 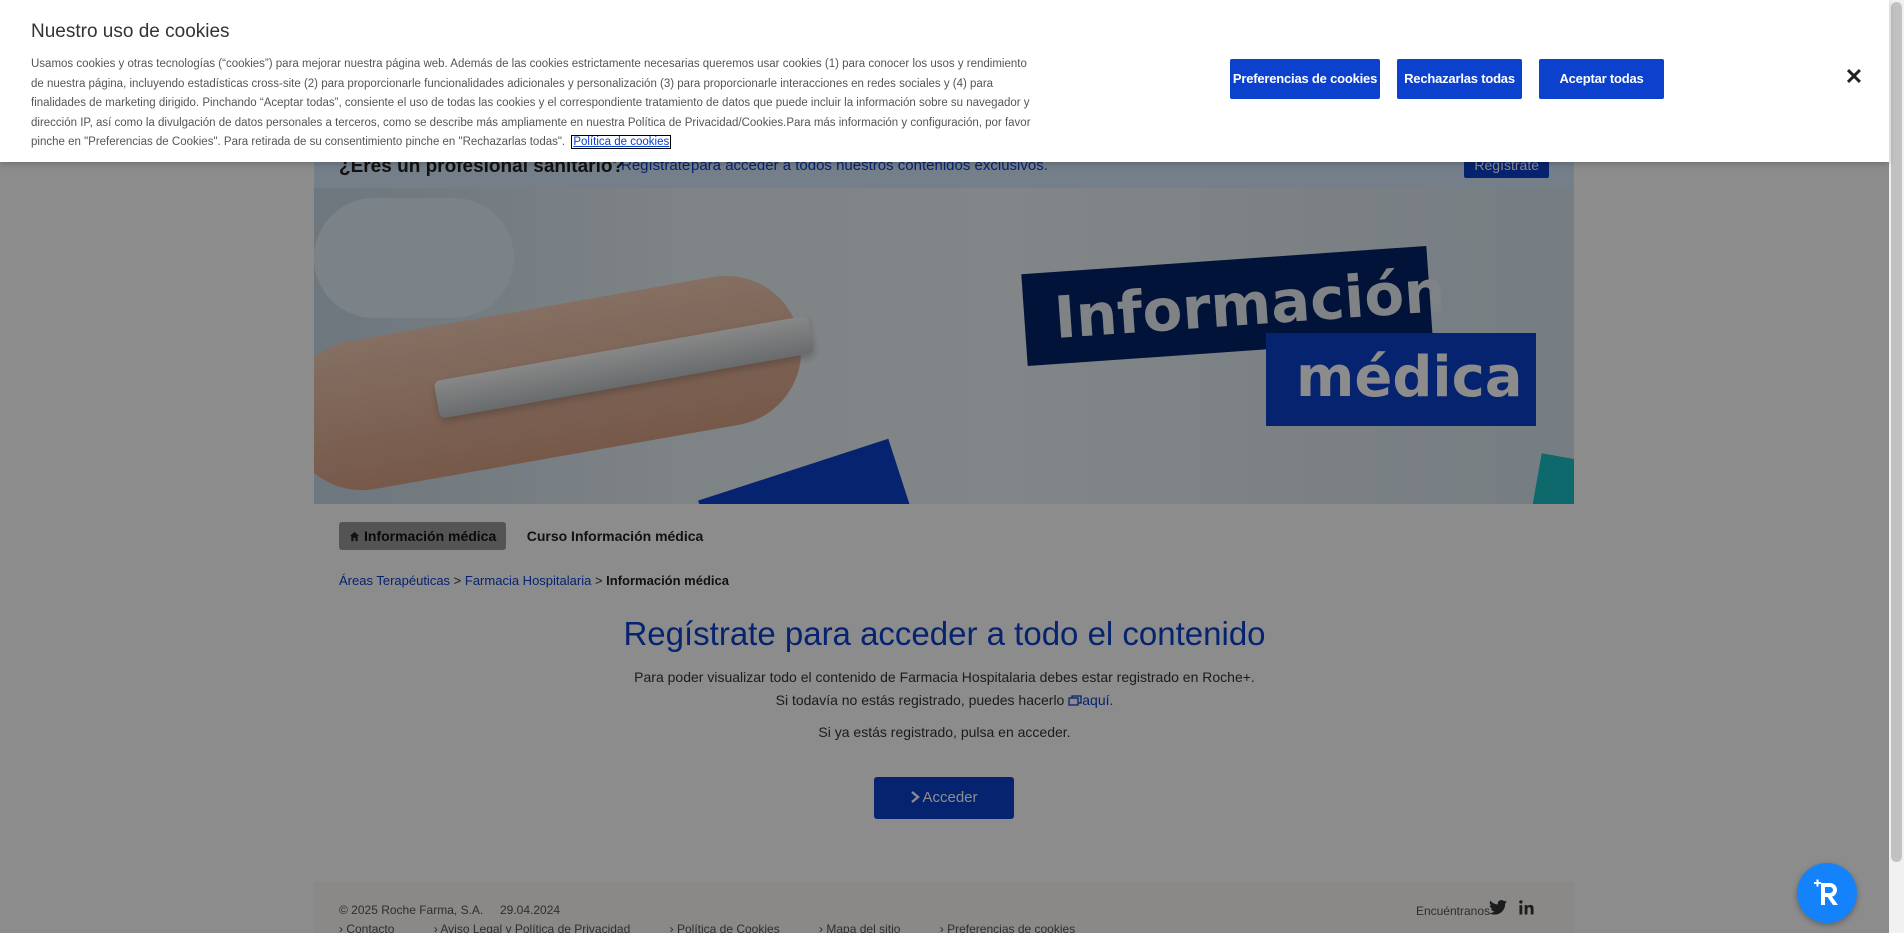 What do you see at coordinates (130, 31) in the screenshot?
I see `cookie-banner-title: Nuestro uso de cookies` at bounding box center [130, 31].